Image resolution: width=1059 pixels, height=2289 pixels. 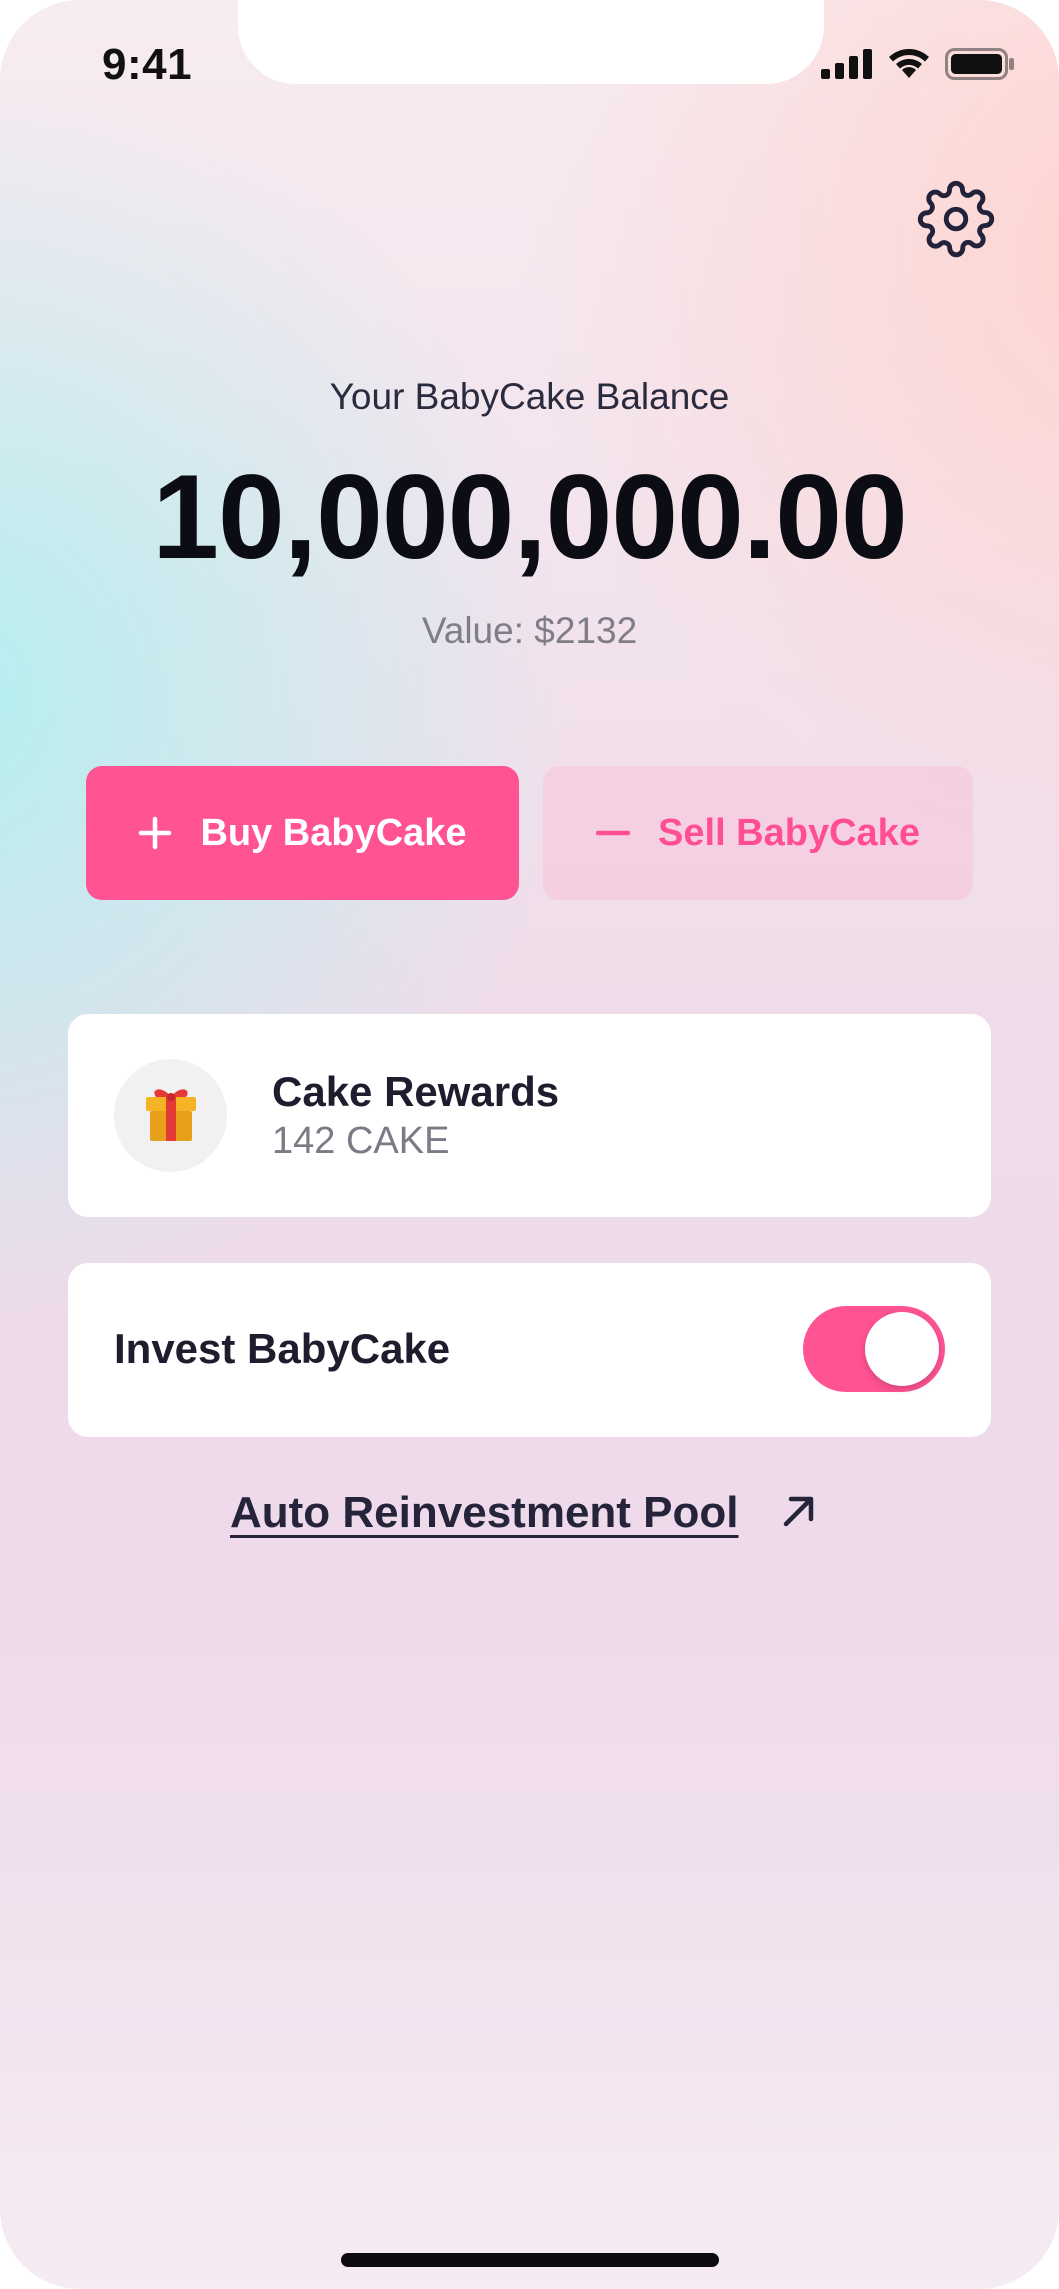 I want to click on balance-value: Value: $2132, so click(x=529, y=630).